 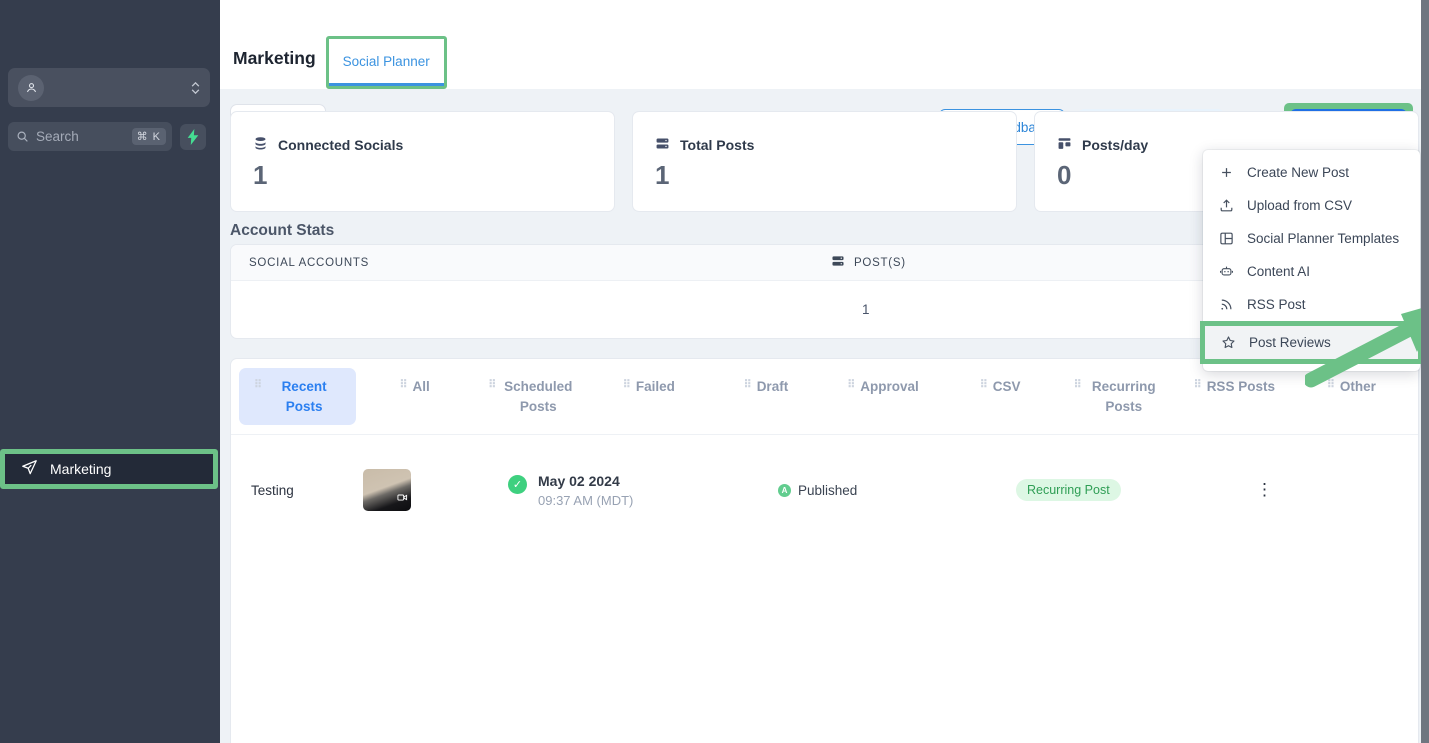 I want to click on tab-label: Approval, so click(x=889, y=386).